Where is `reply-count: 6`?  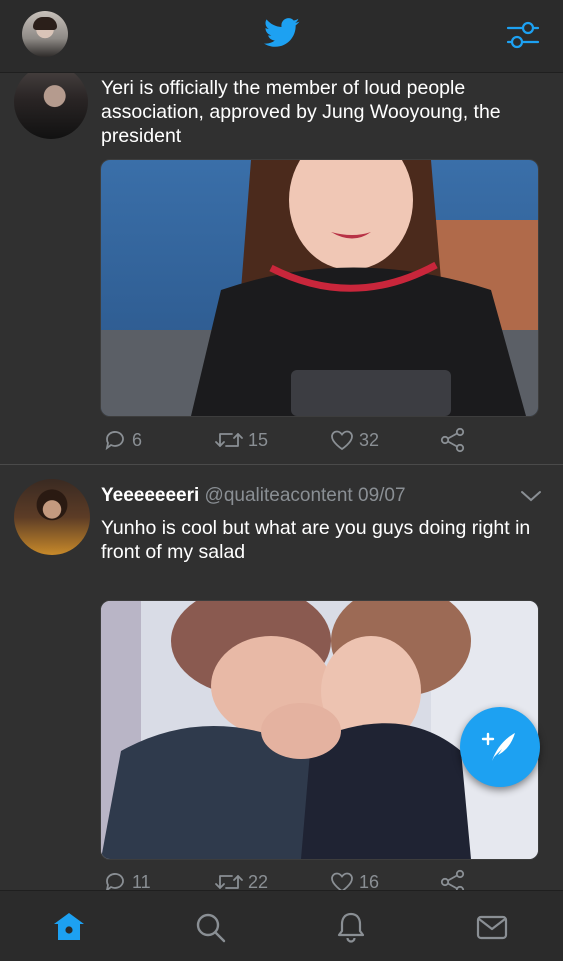
reply-count: 6 is located at coordinates (137, 439).